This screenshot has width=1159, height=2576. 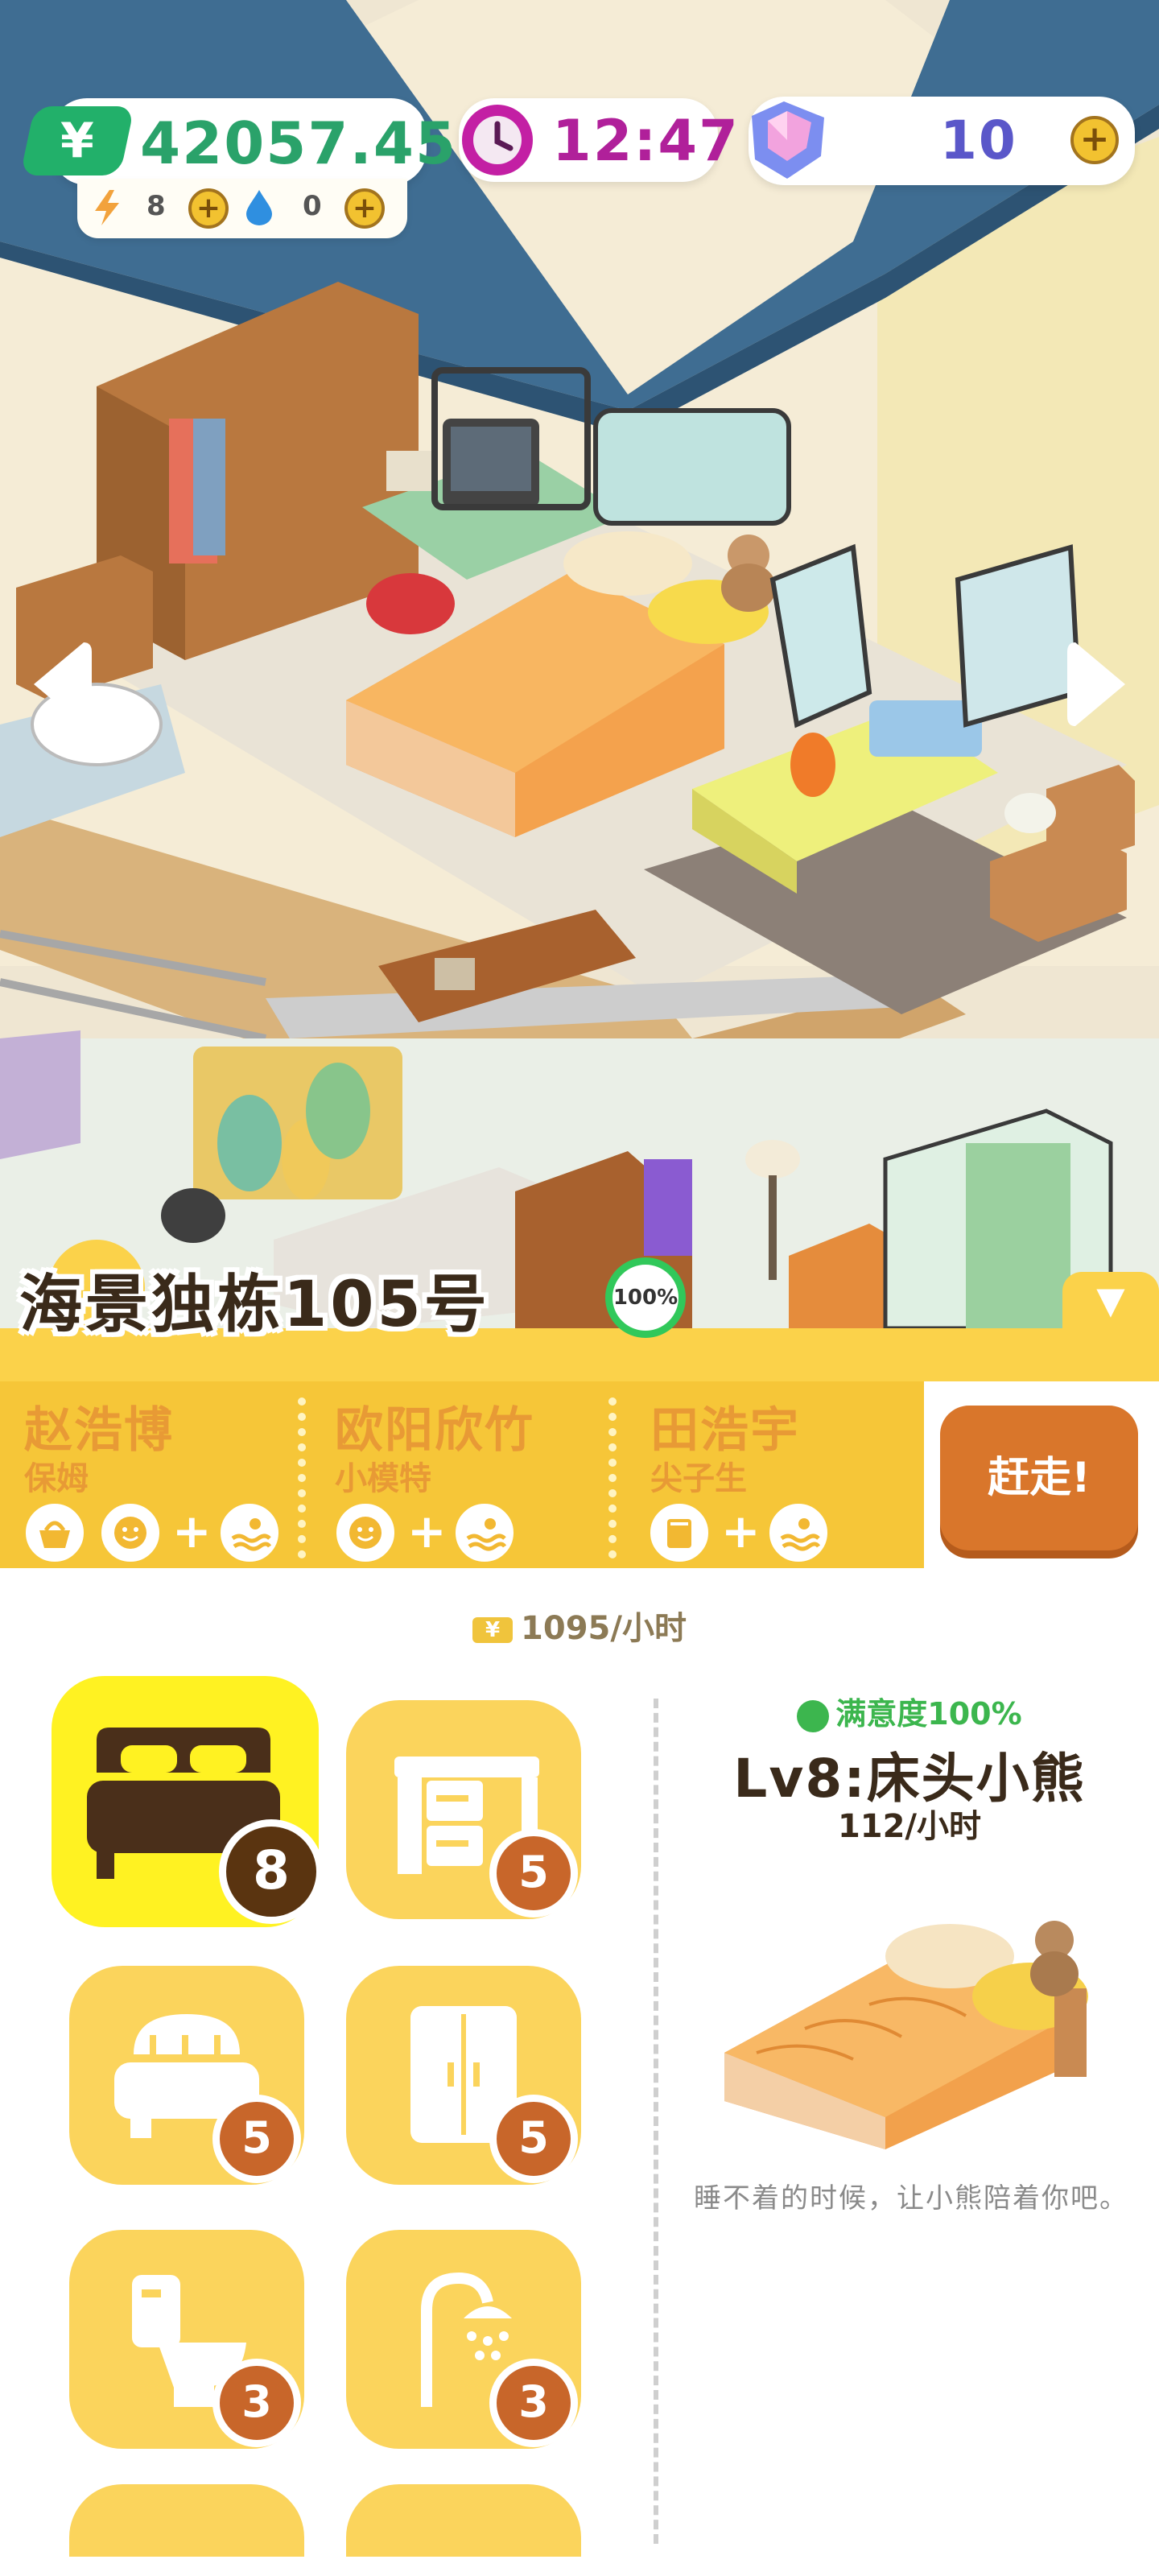 I want to click on gem-display: 10 +, so click(x=942, y=141).